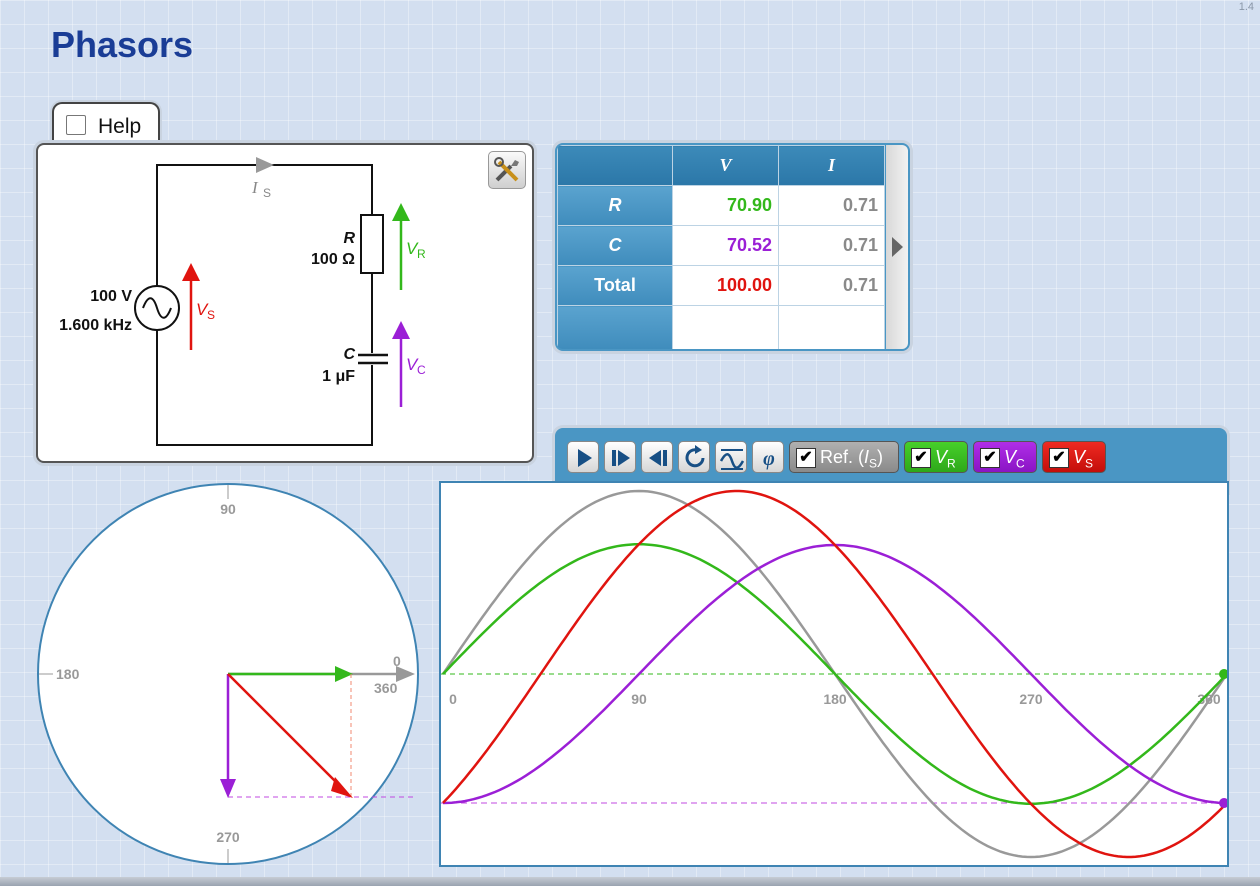  I want to click on vr-checkbox: ✔, so click(921, 458).